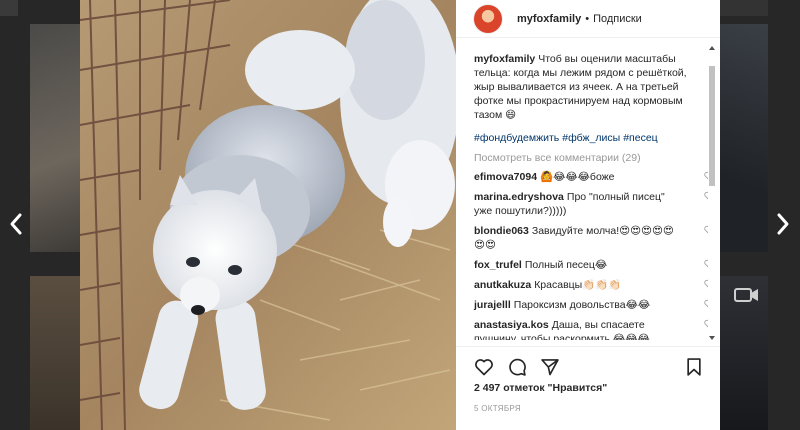 This screenshot has height=430, width=800. Describe the element at coordinates (484, 367) in the screenshot. I see `heart-icon` at that location.